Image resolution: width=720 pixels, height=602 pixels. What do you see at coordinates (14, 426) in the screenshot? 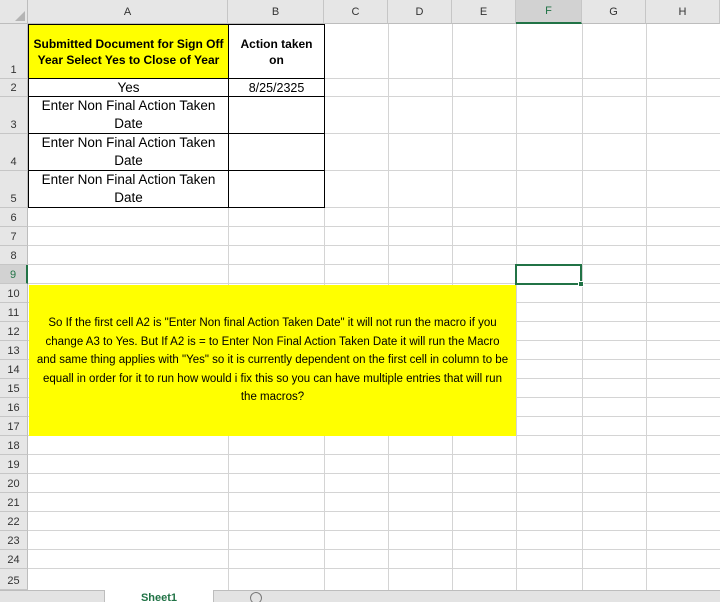
I see `row-header-17: 17` at bounding box center [14, 426].